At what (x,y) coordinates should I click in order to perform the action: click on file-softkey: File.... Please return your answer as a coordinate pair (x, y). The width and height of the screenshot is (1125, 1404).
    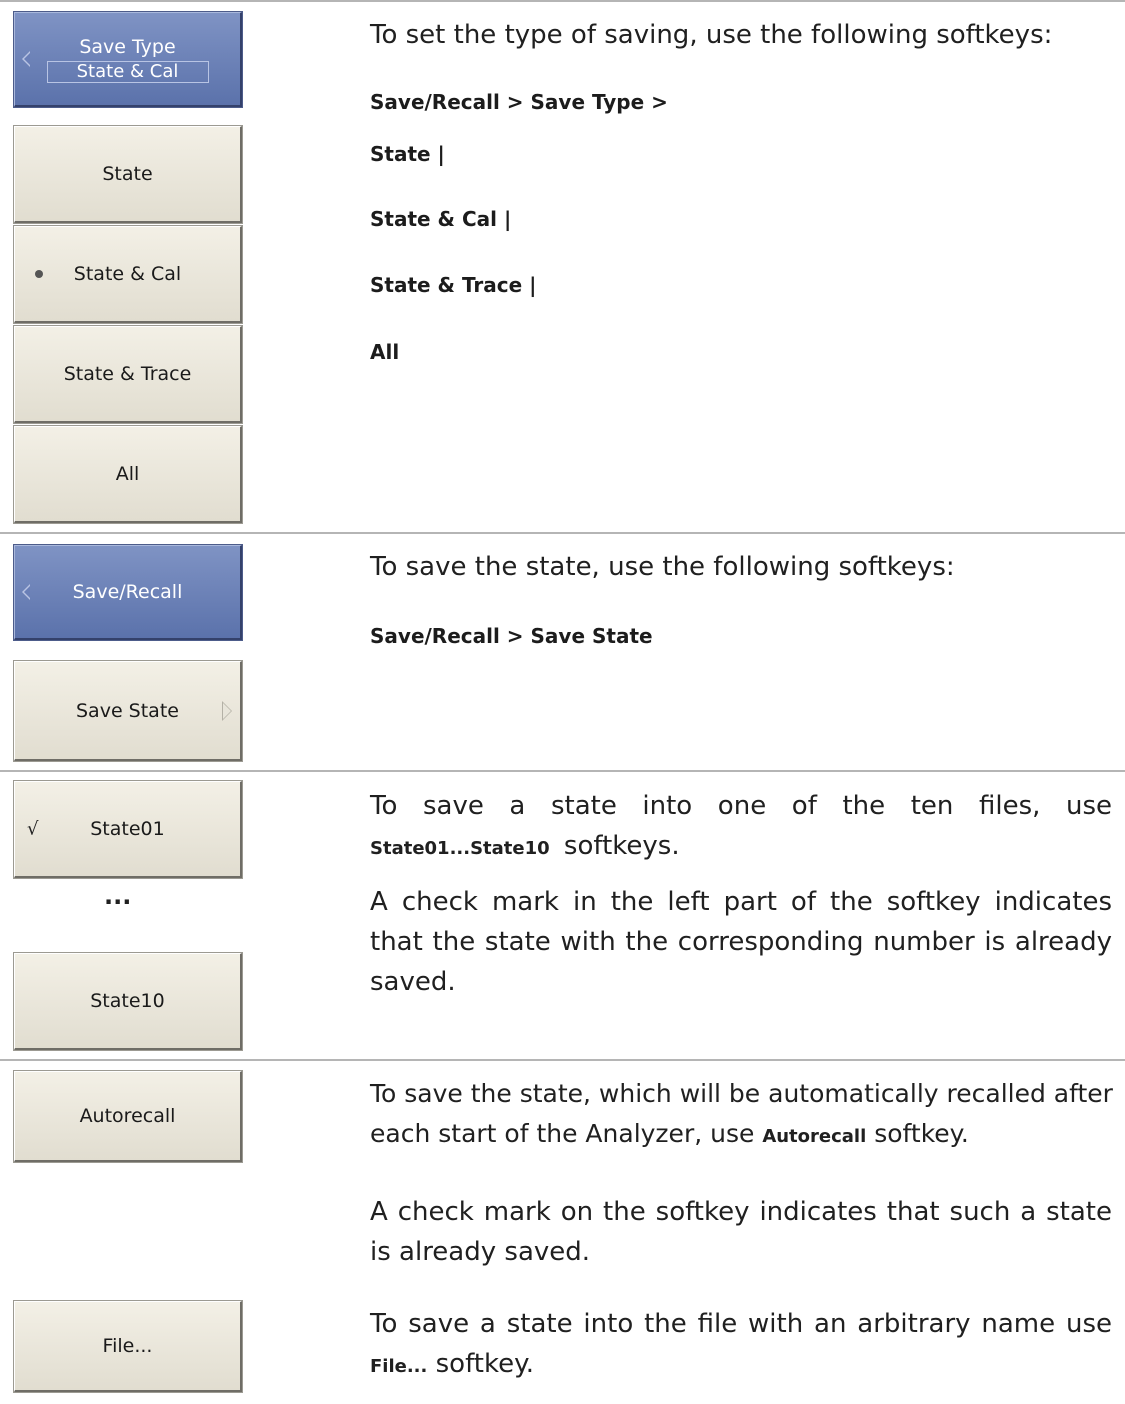
    Looking at the image, I should click on (128, 1346).